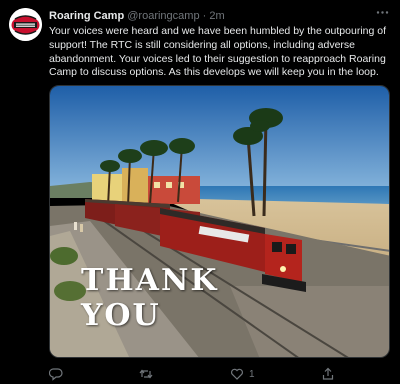  What do you see at coordinates (121, 315) in the screenshot?
I see `overlay-line-you: YOU` at bounding box center [121, 315].